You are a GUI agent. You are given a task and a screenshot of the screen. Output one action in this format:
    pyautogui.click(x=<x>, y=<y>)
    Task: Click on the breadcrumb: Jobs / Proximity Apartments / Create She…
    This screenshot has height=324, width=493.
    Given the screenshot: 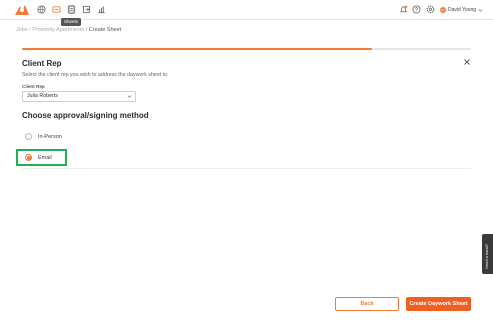 What is the action you would take?
    pyautogui.click(x=68, y=30)
    